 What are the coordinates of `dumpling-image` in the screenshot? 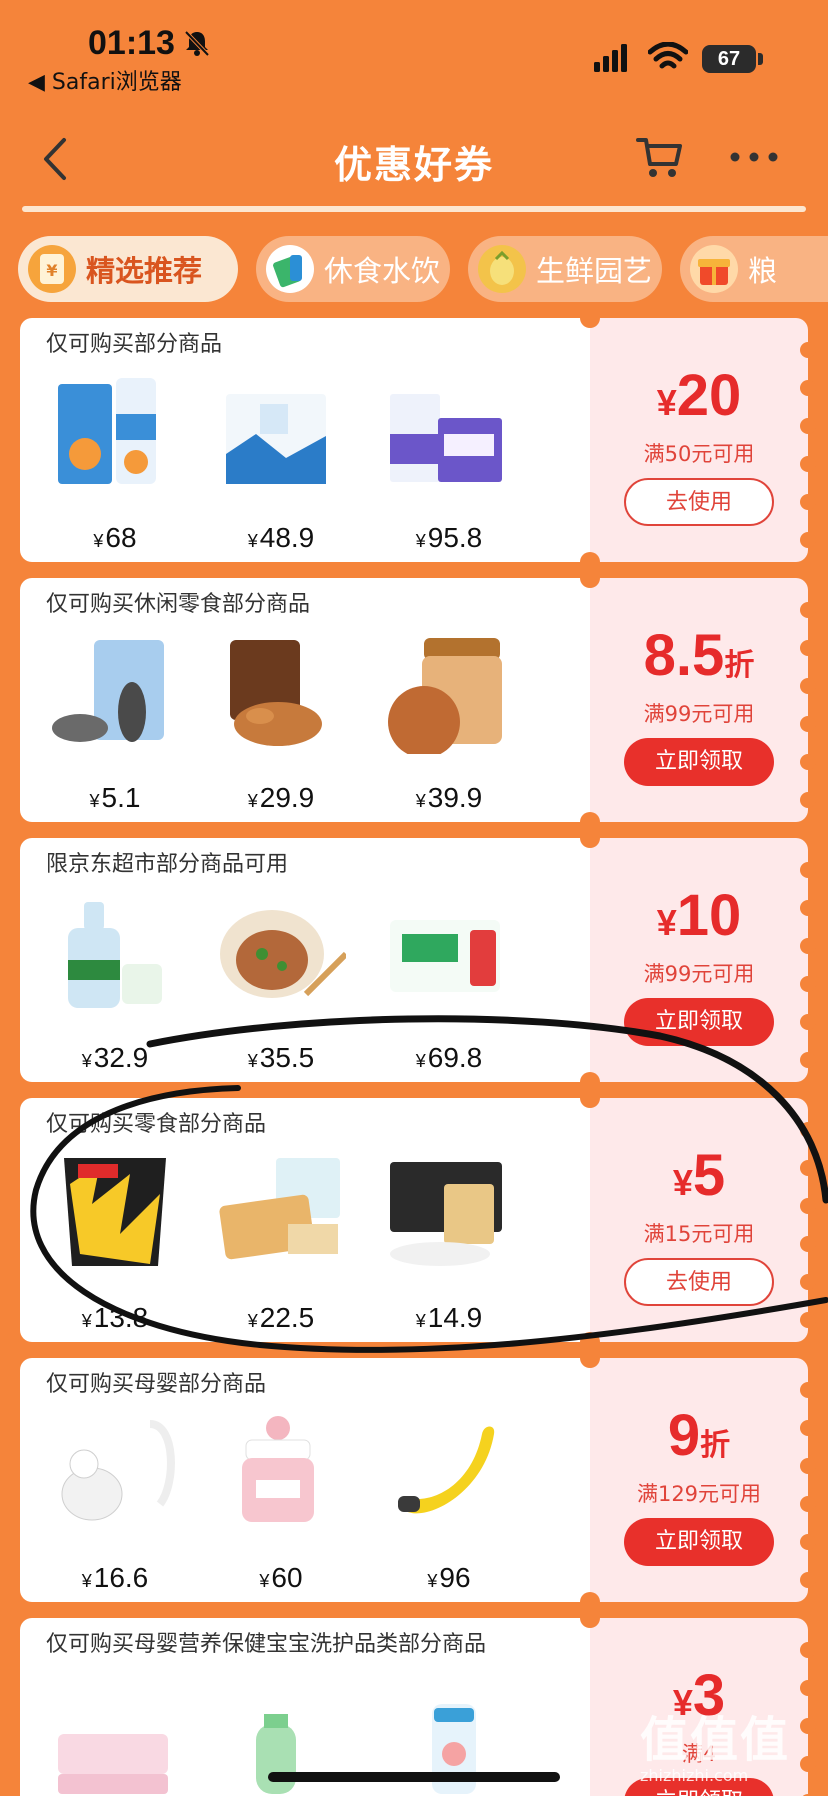 It's located at (283, 954).